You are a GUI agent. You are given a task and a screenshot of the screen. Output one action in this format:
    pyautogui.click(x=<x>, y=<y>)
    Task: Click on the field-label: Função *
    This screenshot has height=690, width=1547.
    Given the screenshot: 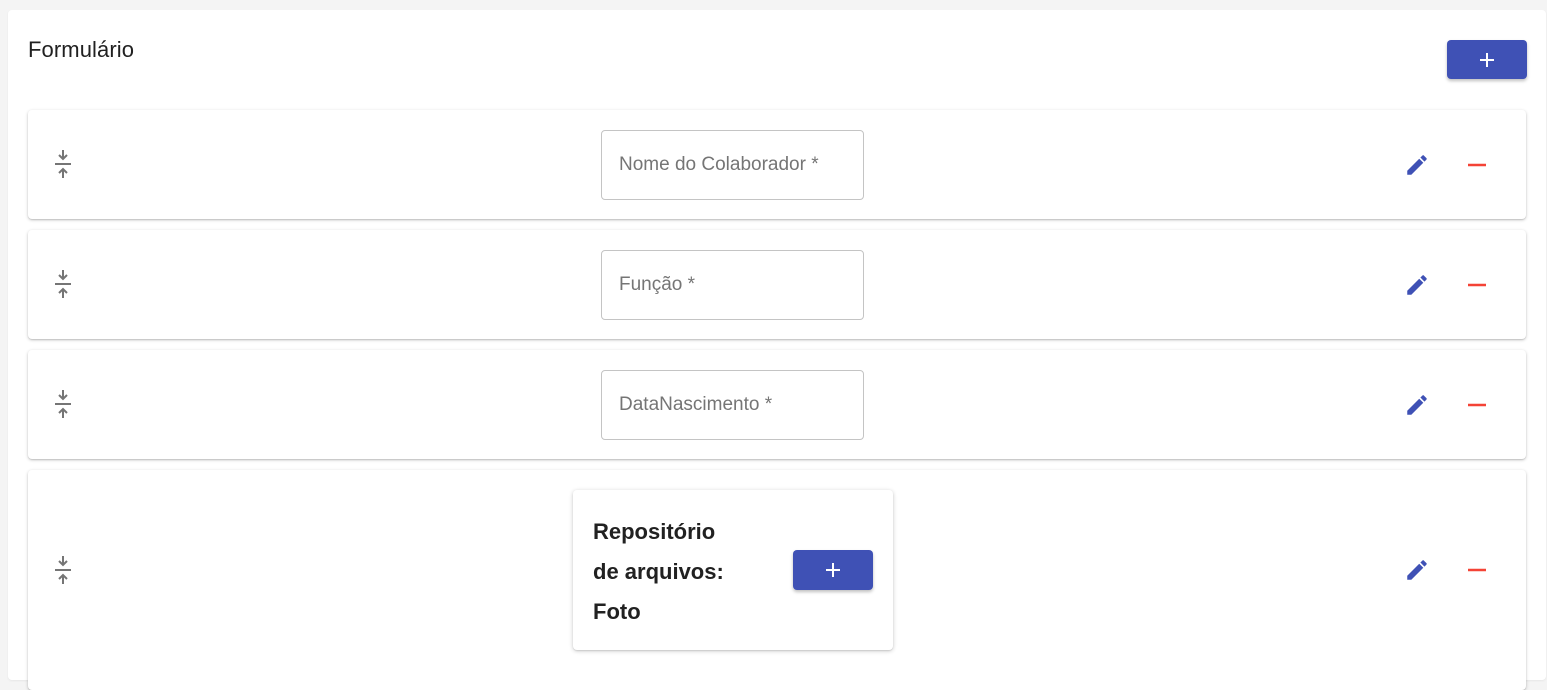 What is the action you would take?
    pyautogui.click(x=657, y=284)
    